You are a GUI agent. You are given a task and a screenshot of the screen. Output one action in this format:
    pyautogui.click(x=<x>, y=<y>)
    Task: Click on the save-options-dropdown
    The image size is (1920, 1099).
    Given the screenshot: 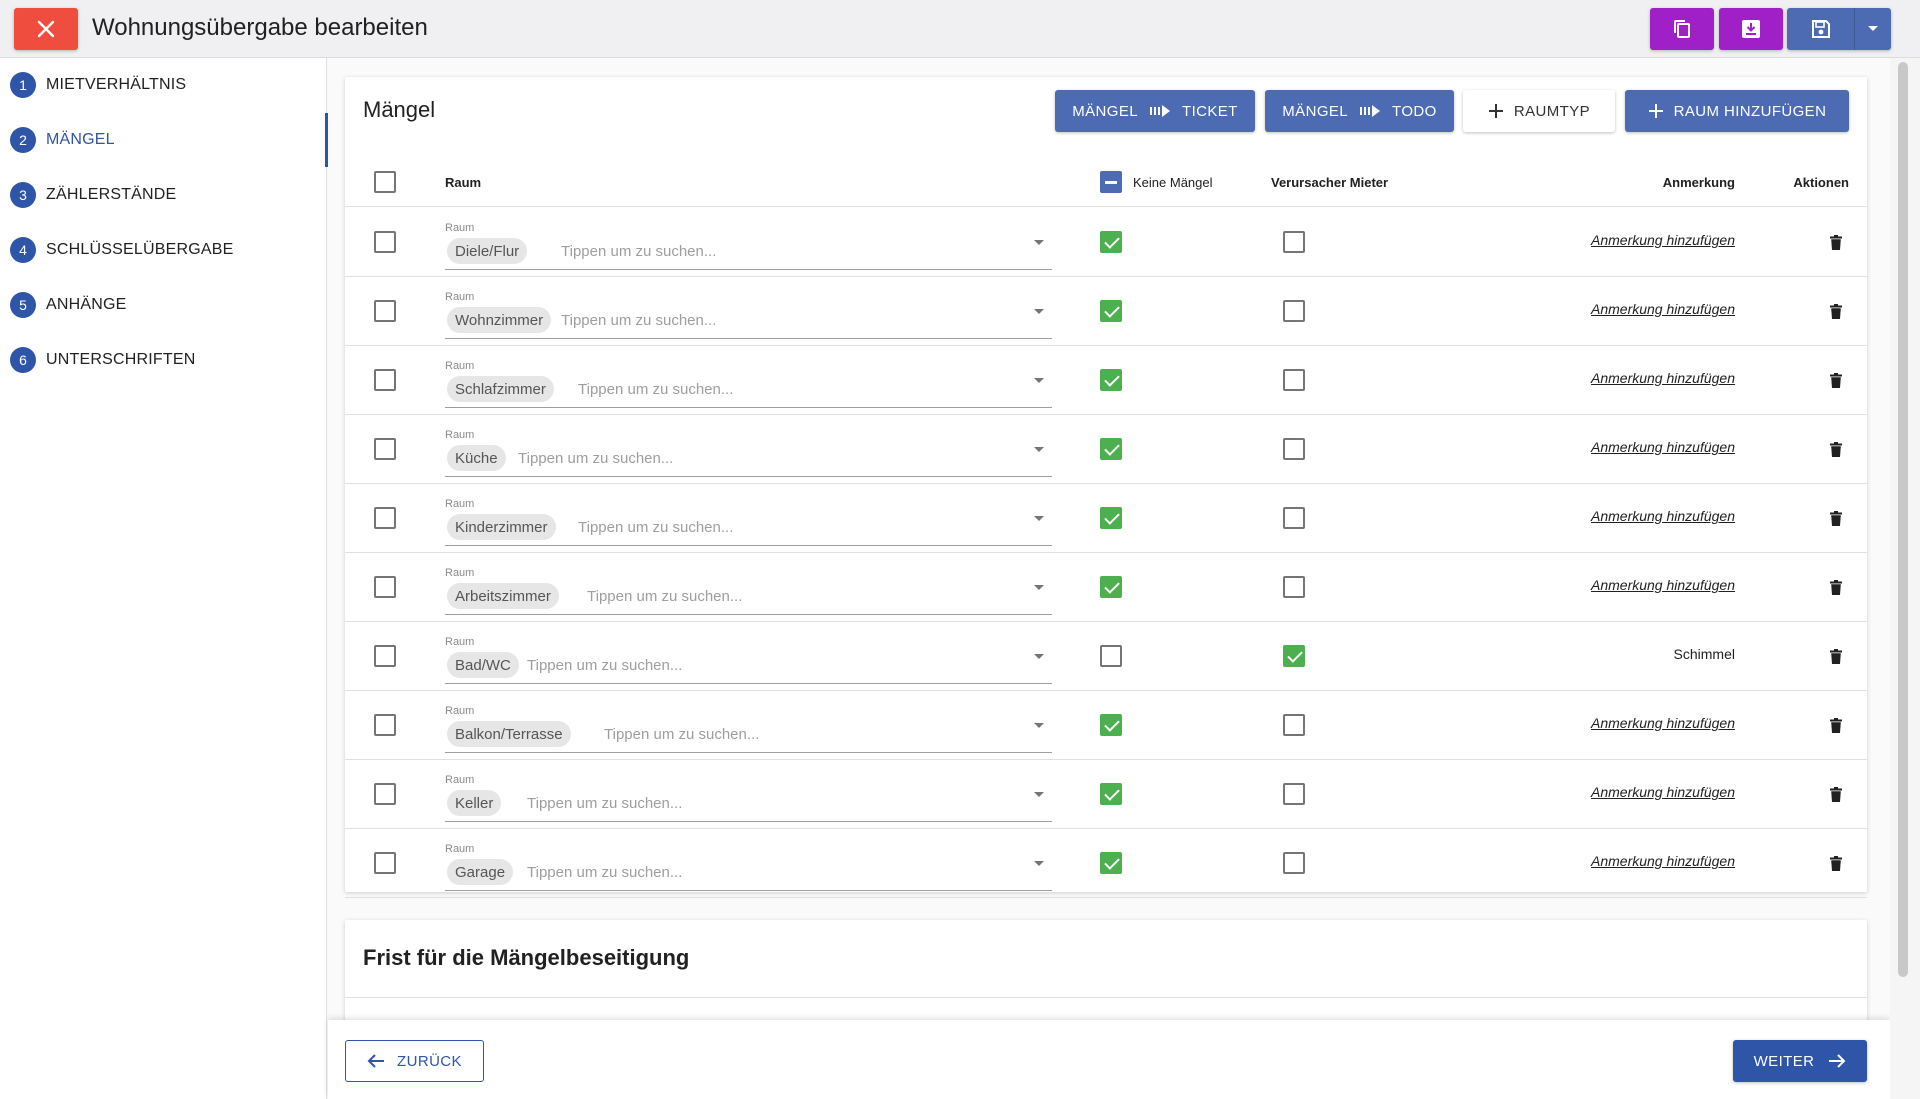 What is the action you would take?
    pyautogui.click(x=1873, y=29)
    